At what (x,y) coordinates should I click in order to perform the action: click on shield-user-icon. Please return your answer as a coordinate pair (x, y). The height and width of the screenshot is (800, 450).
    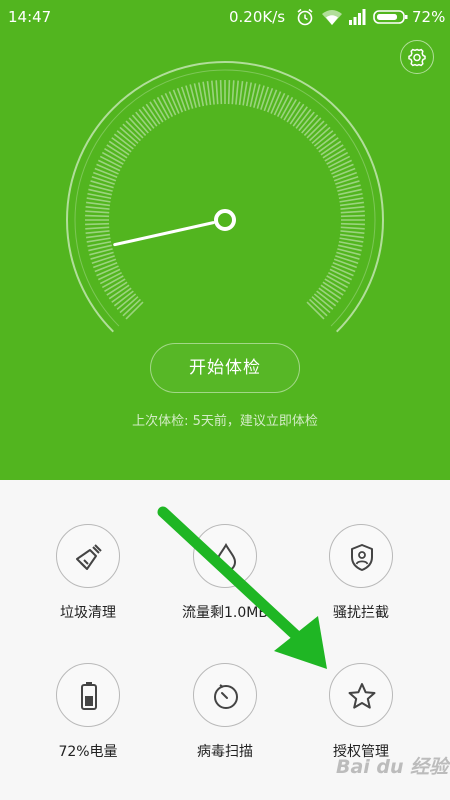
    Looking at the image, I should click on (362, 557).